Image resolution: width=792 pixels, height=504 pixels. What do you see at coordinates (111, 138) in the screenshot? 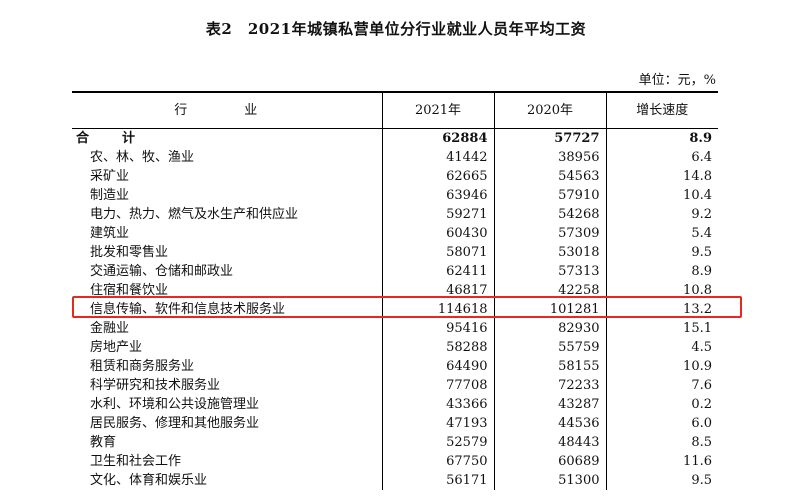
I see `total-label: 合 计` at bounding box center [111, 138].